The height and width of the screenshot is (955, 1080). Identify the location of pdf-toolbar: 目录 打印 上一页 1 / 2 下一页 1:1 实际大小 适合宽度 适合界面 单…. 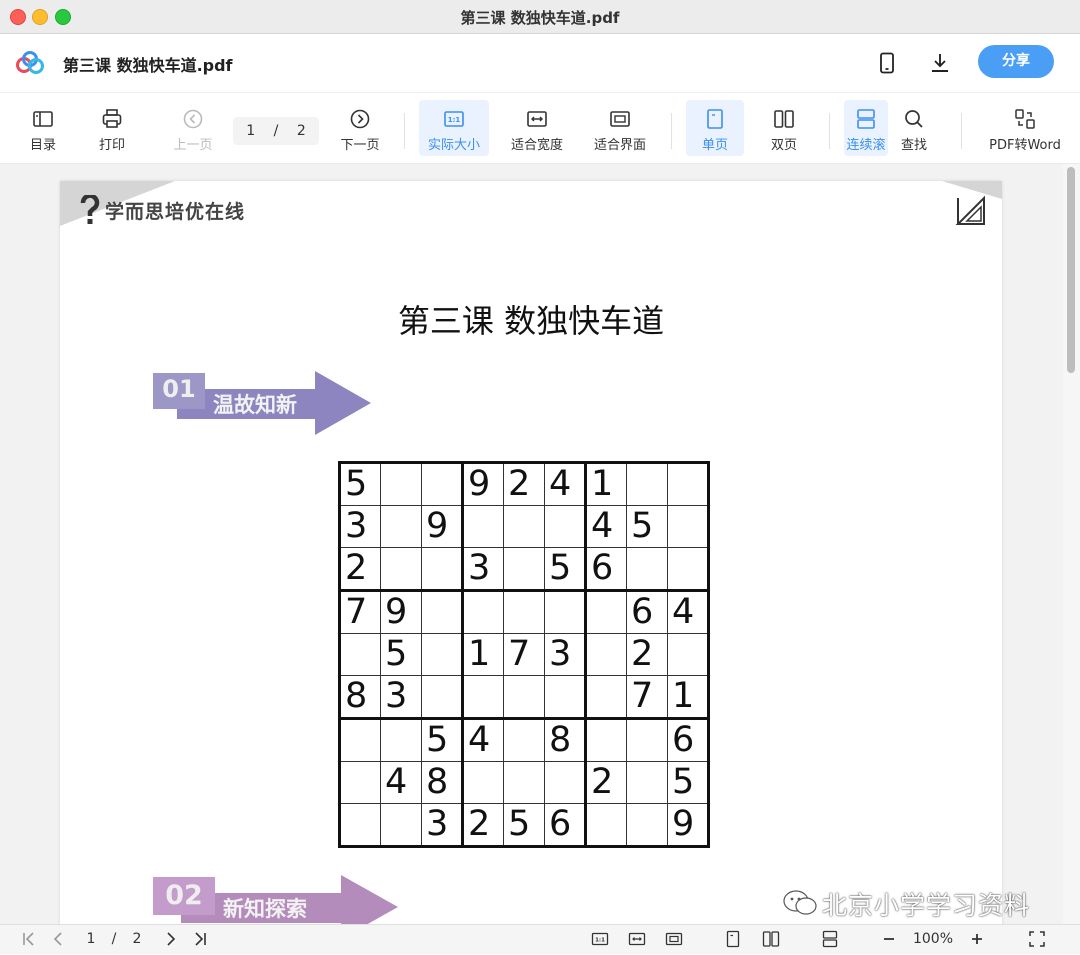
(540, 128).